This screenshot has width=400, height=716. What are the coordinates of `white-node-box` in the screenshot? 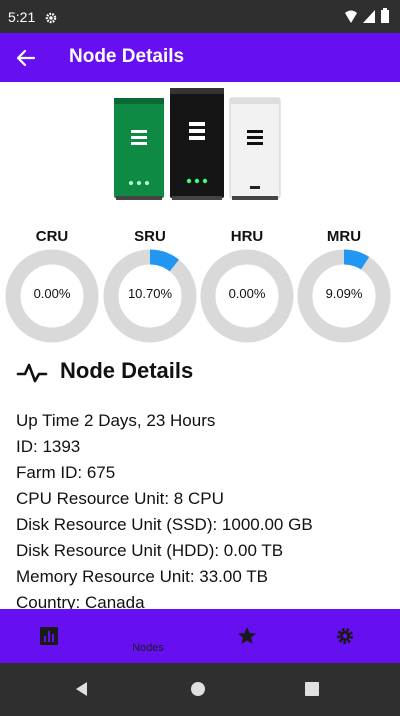 It's located at (255, 148).